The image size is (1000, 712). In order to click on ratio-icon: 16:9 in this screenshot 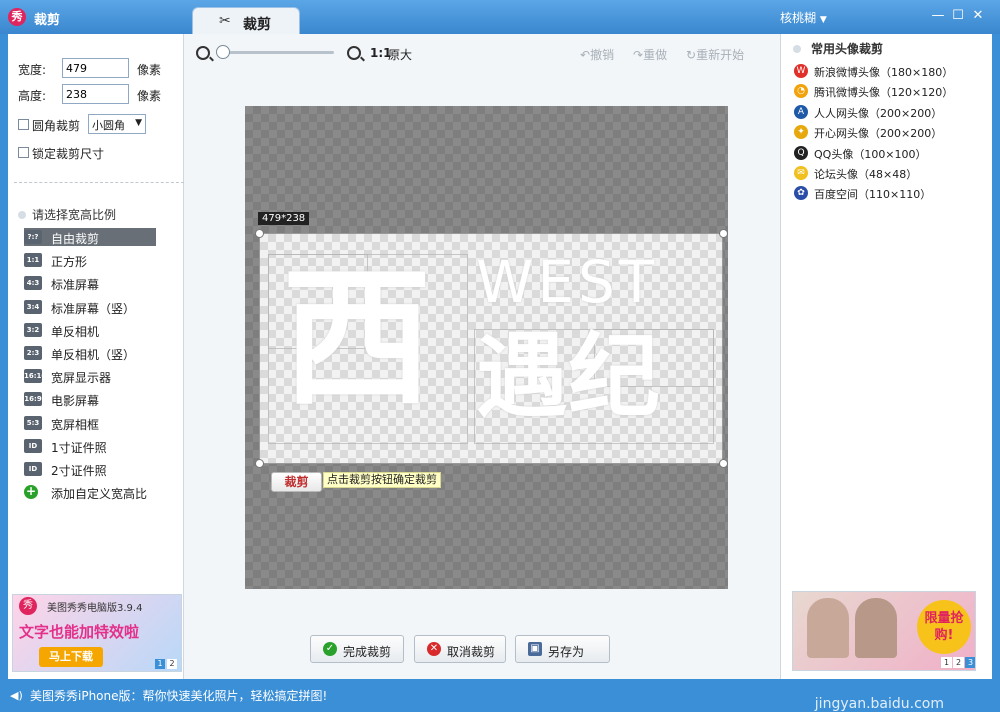, I will do `click(33, 399)`.